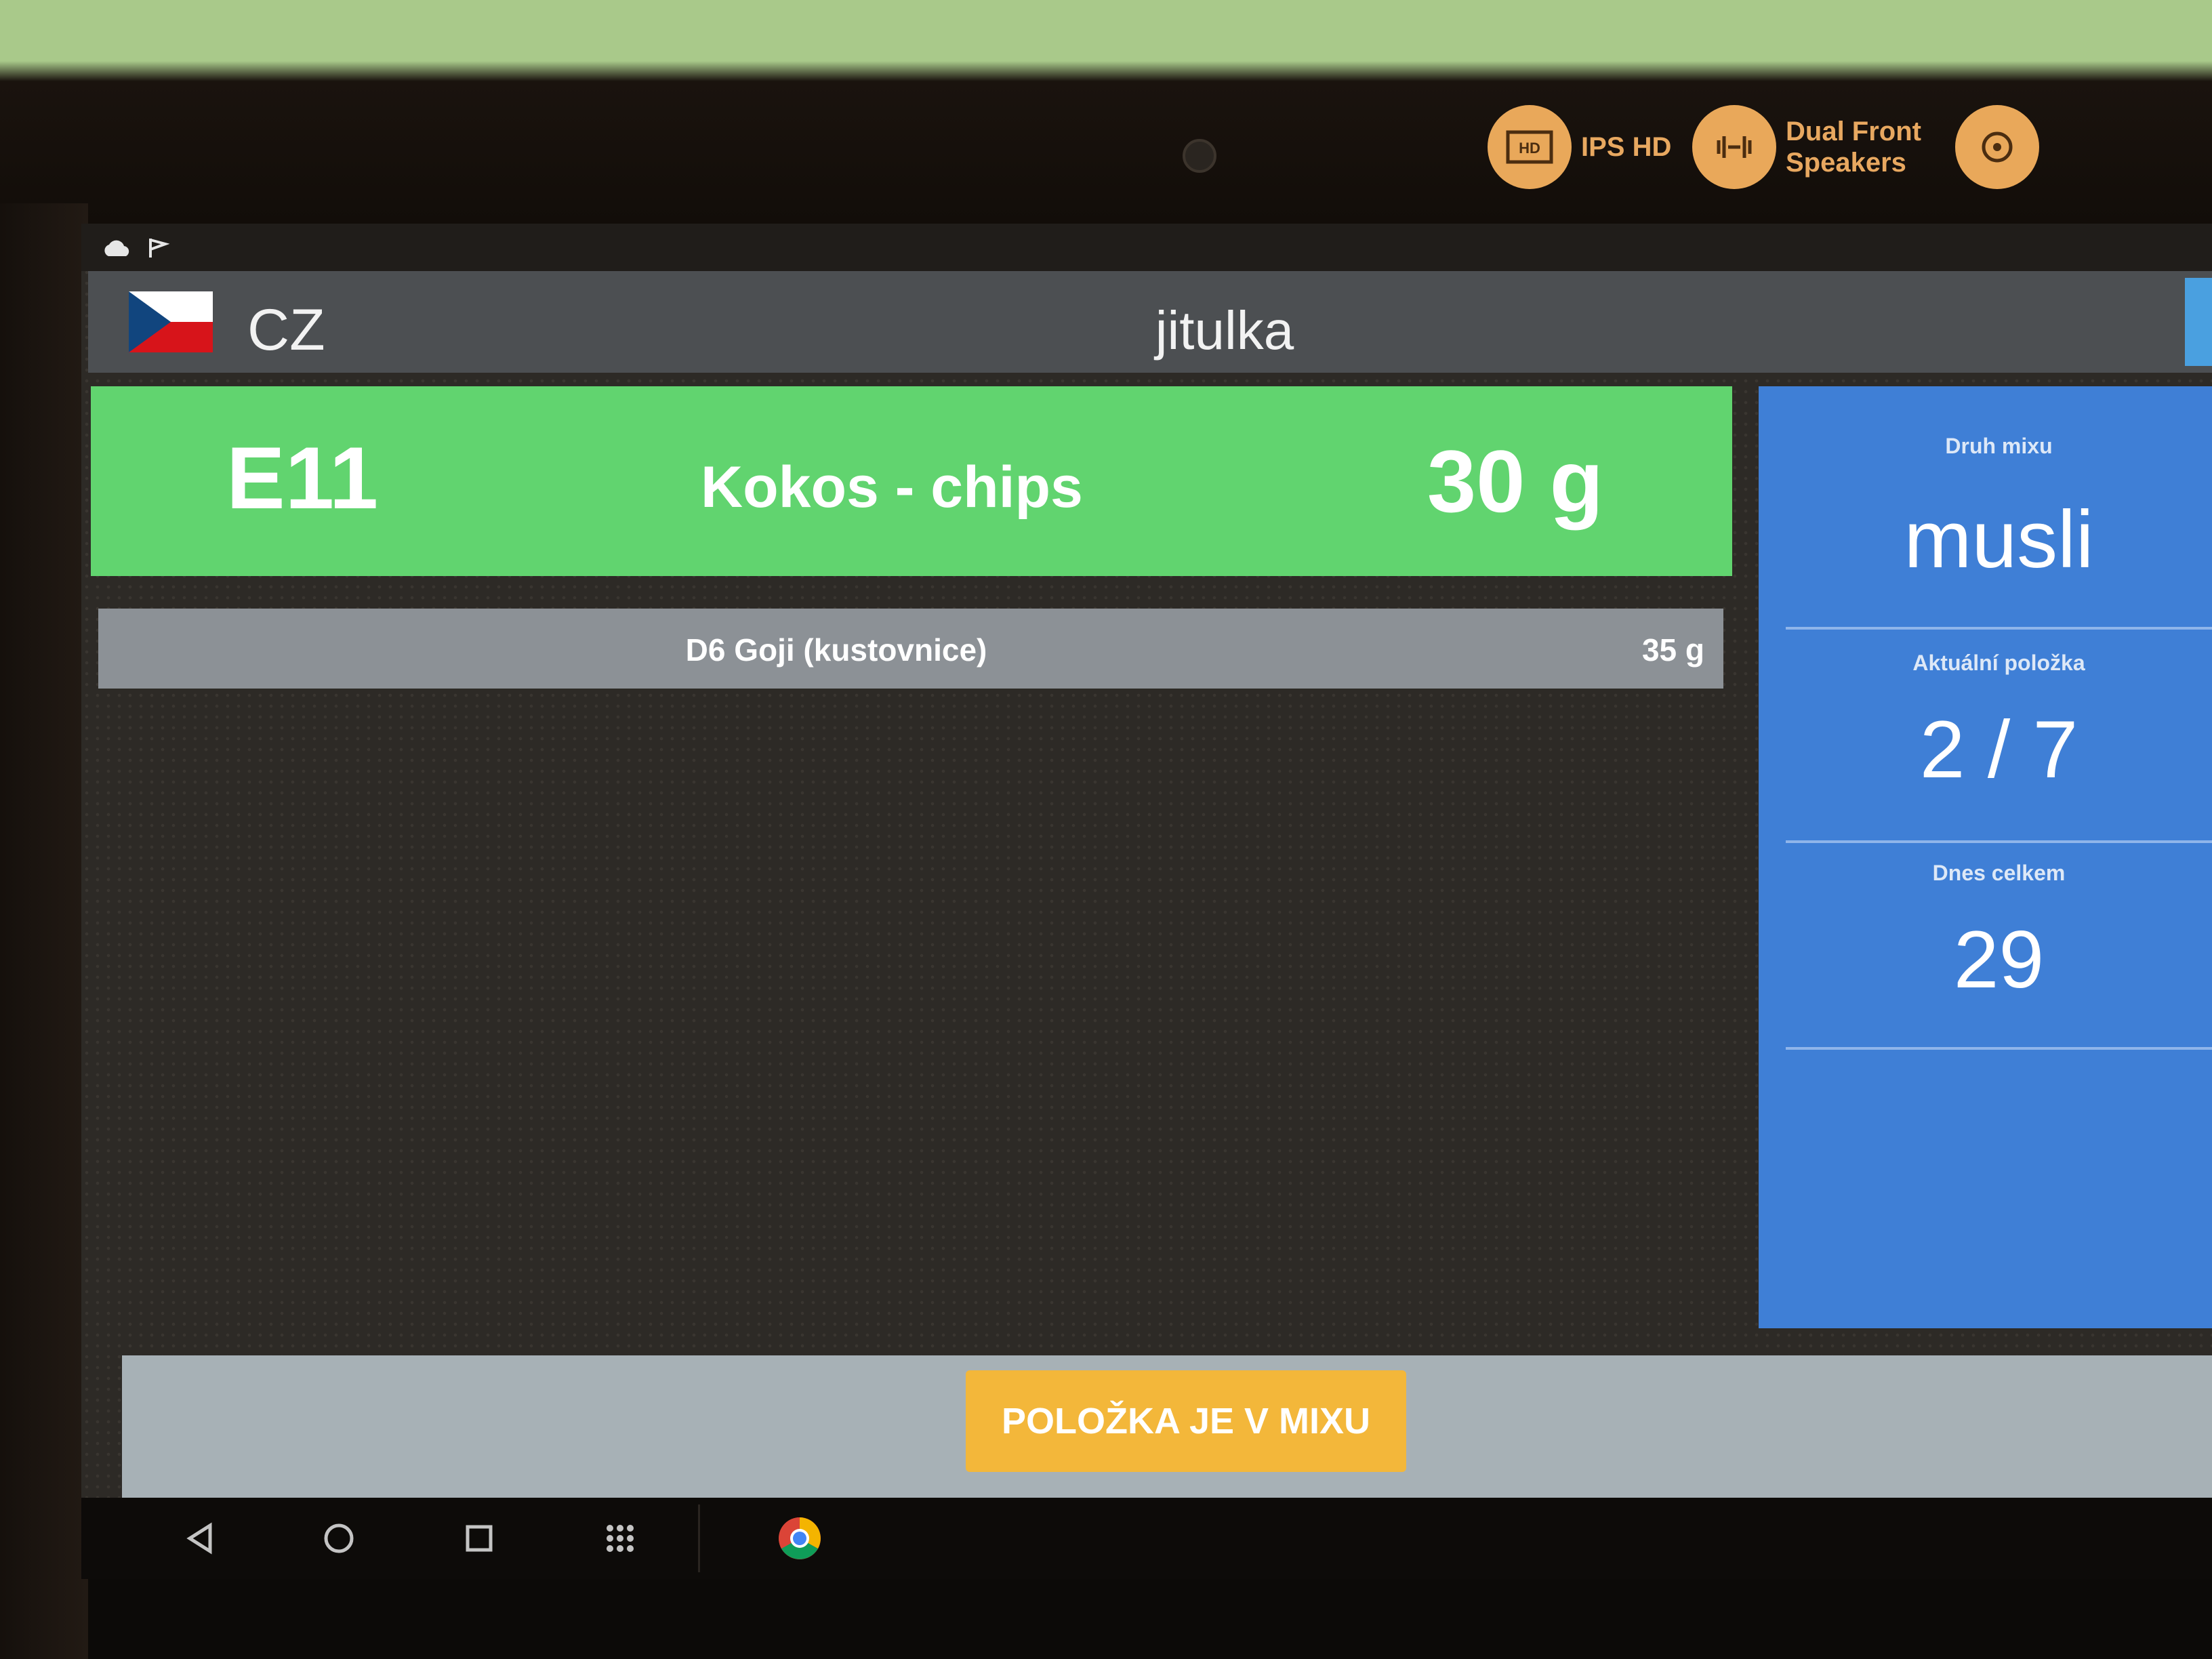 The width and height of the screenshot is (2212, 1659). What do you see at coordinates (836, 650) in the screenshot?
I see `next-item-name: D6 Goji (kustovnice)` at bounding box center [836, 650].